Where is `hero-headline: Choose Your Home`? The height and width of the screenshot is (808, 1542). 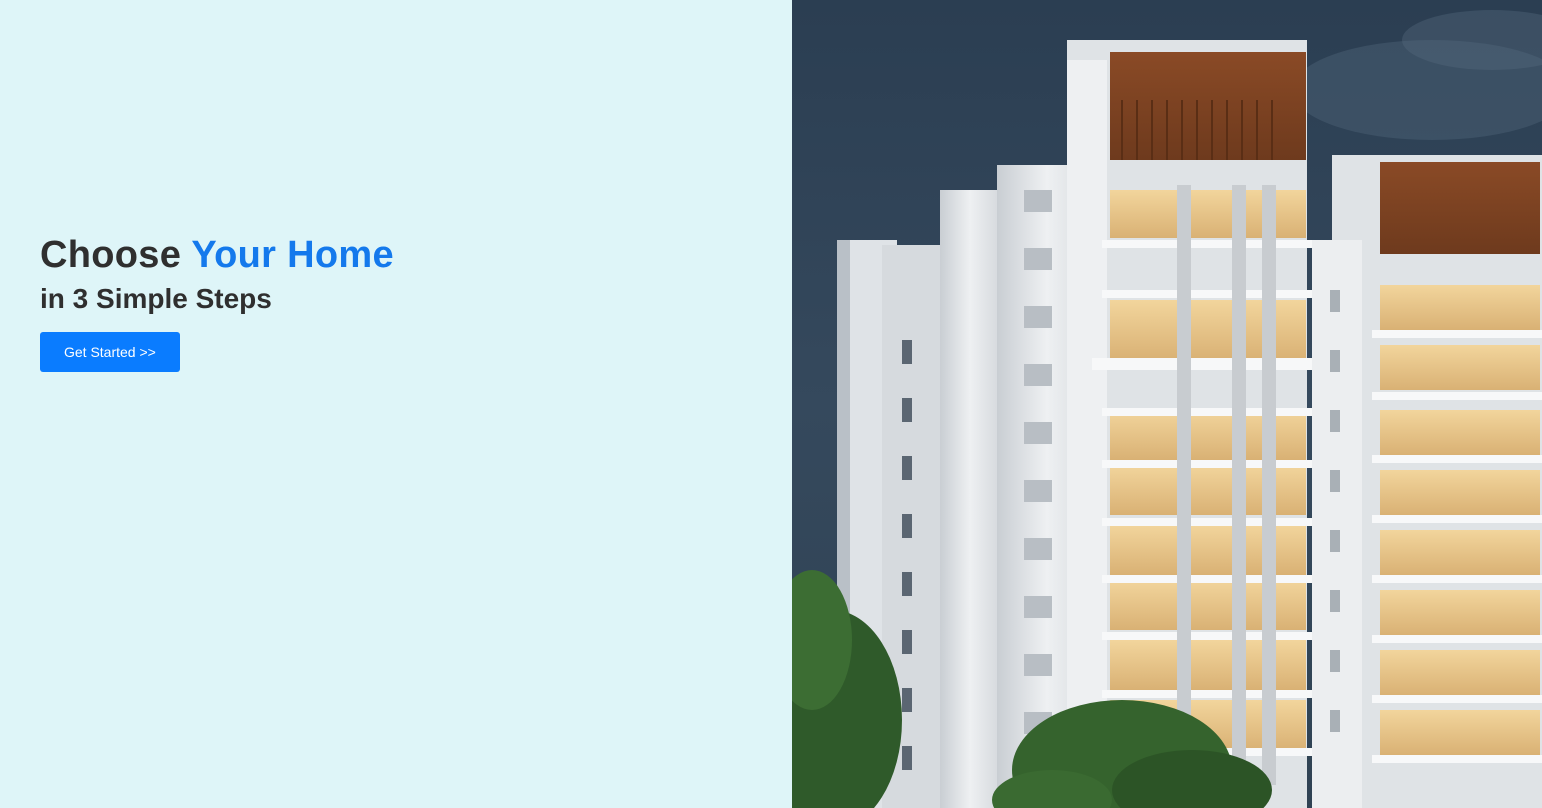
hero-headline: Choose Your Home is located at coordinates (217, 255).